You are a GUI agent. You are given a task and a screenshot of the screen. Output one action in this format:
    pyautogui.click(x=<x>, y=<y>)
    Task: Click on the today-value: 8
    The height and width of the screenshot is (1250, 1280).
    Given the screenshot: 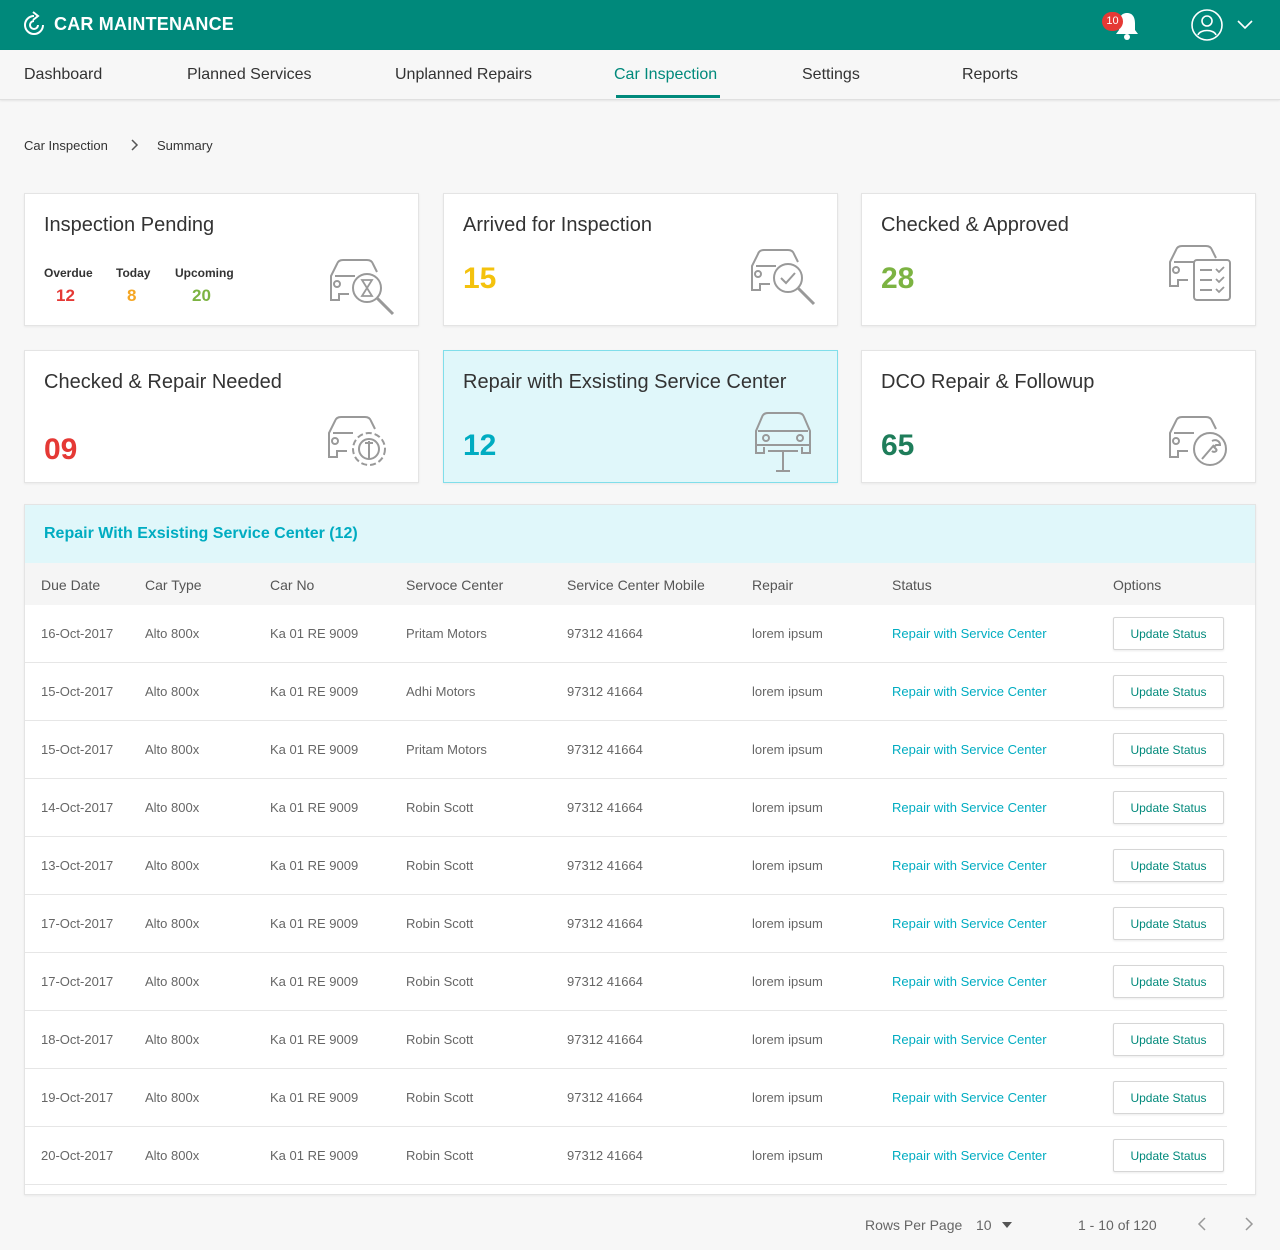 What is the action you would take?
    pyautogui.click(x=132, y=295)
    